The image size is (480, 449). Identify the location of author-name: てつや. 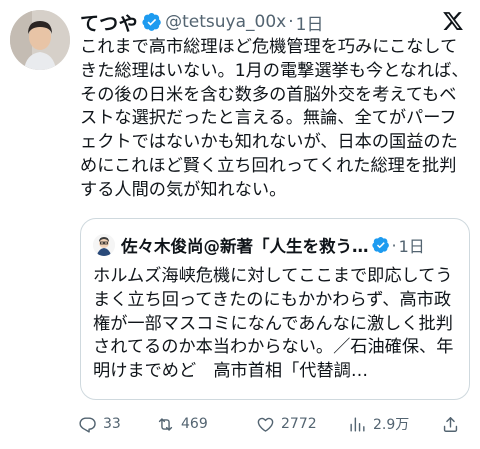
(109, 22).